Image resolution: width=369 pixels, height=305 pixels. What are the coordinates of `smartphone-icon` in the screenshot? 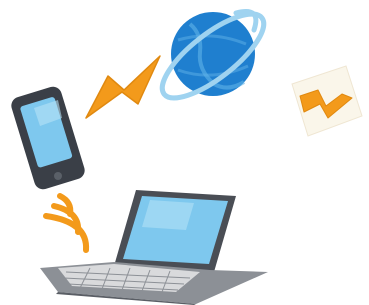 It's located at (48, 138).